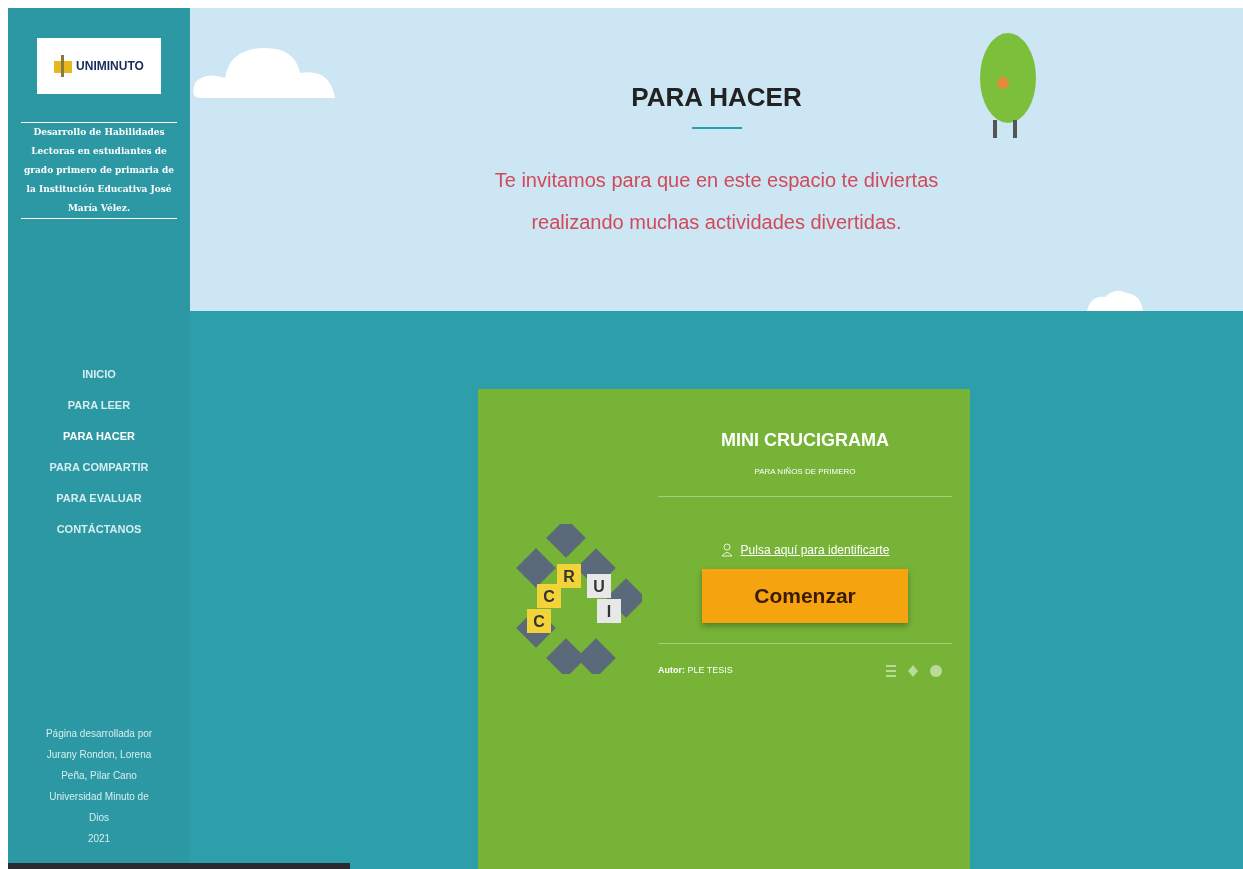 The image size is (1243, 869). Describe the element at coordinates (891, 670) in the screenshot. I see `list-icon` at that location.